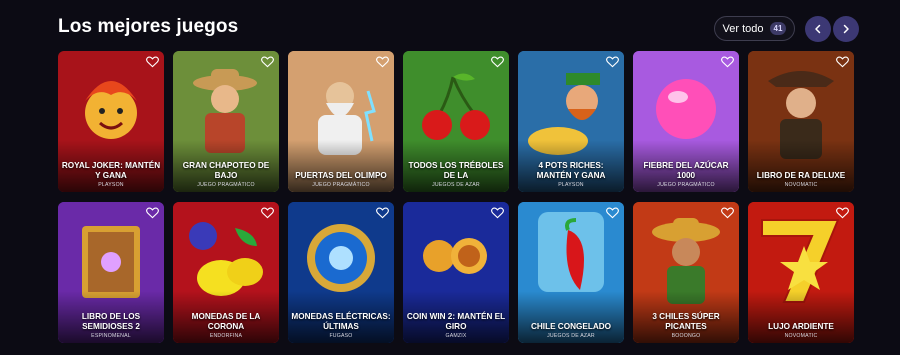 This screenshot has height=355, width=900. I want to click on game-card: FIEBRE DEL AZÚCAR 1000 JUEGO PRAGMÁTICO, so click(686, 121).